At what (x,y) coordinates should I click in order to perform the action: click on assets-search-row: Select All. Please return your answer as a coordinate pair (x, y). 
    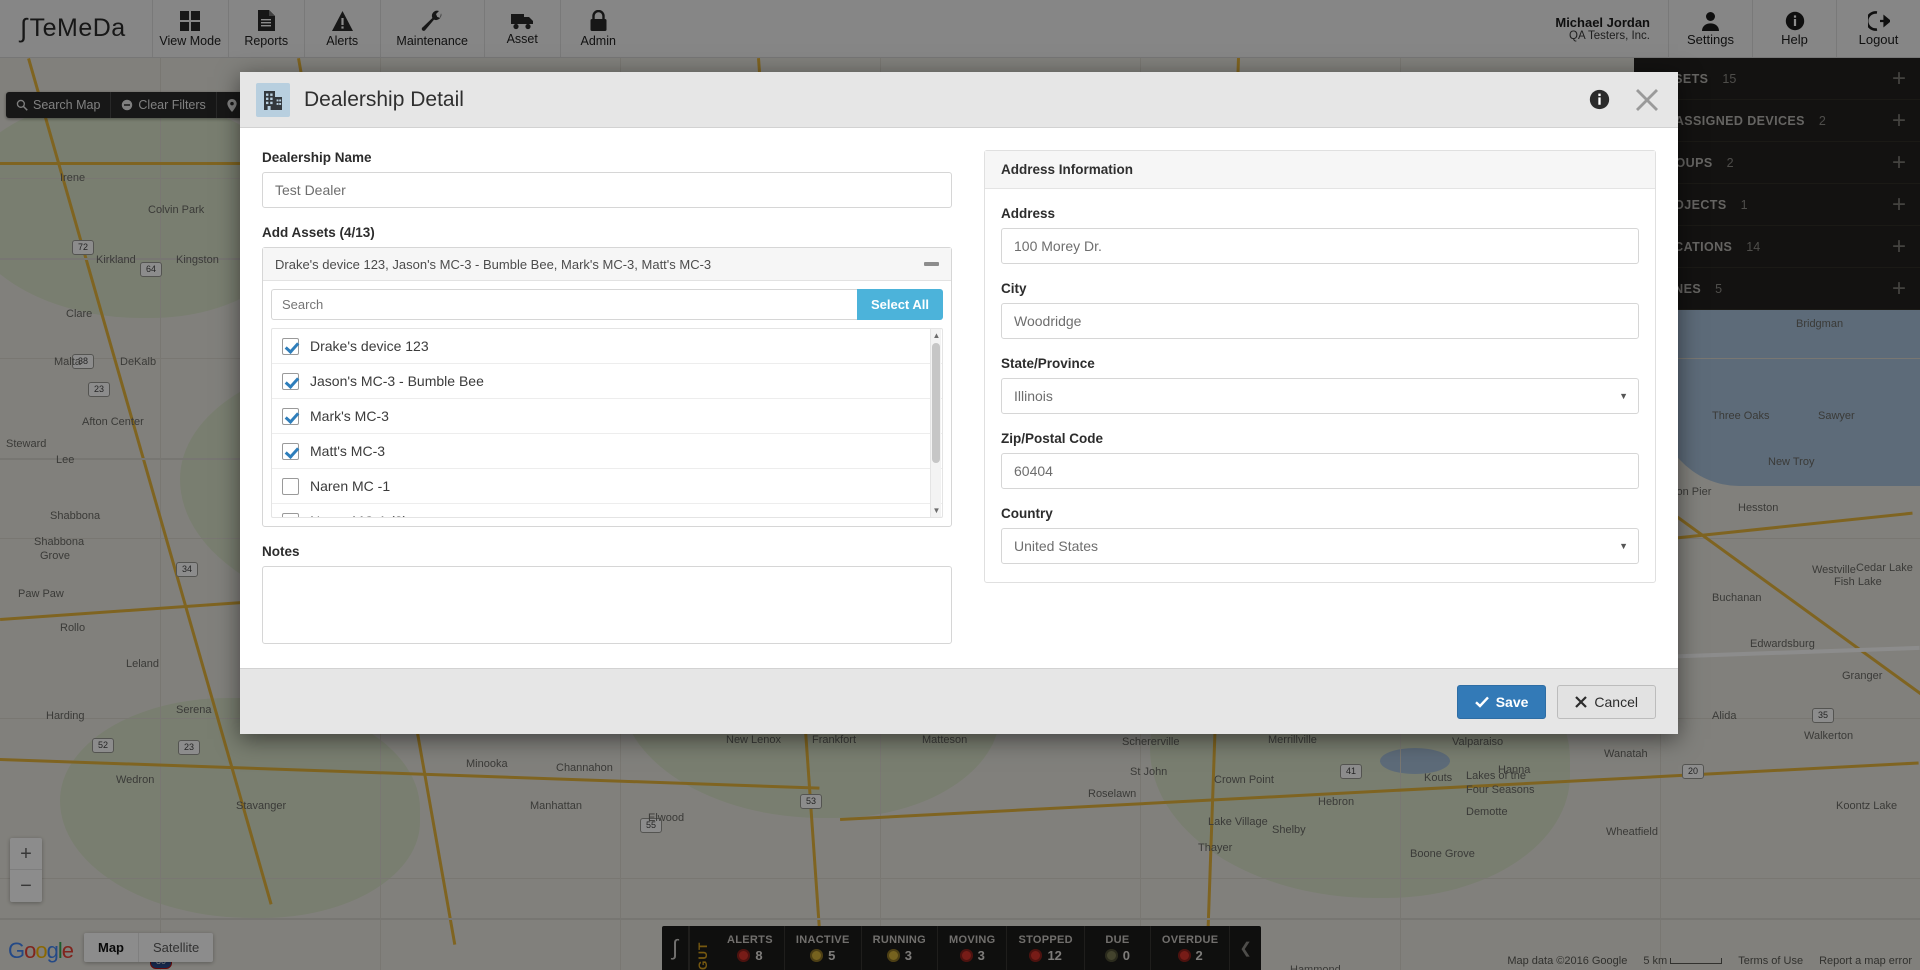
    Looking at the image, I should click on (607, 304).